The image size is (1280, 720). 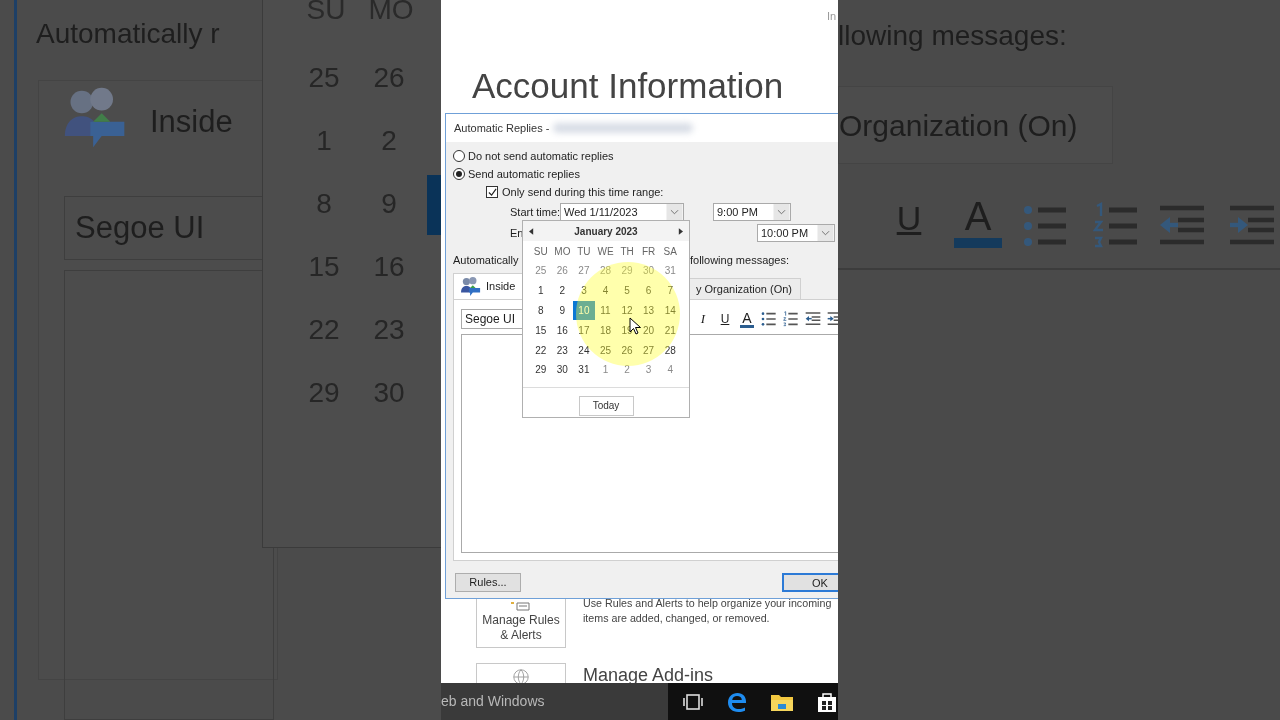 What do you see at coordinates (622, 212) in the screenshot?
I see `date-picker: Wed 1/11/2023` at bounding box center [622, 212].